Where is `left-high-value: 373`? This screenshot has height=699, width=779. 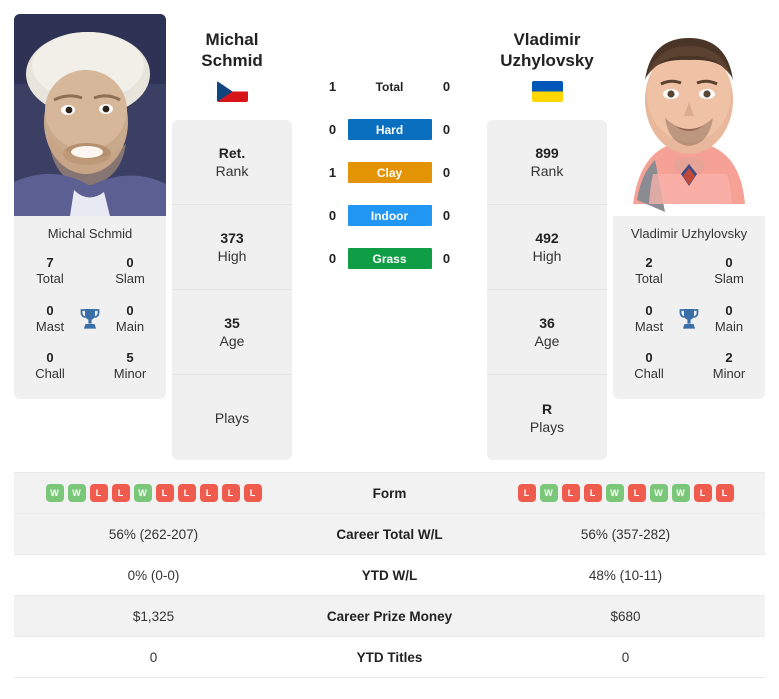
left-high-value: 373 is located at coordinates (232, 238).